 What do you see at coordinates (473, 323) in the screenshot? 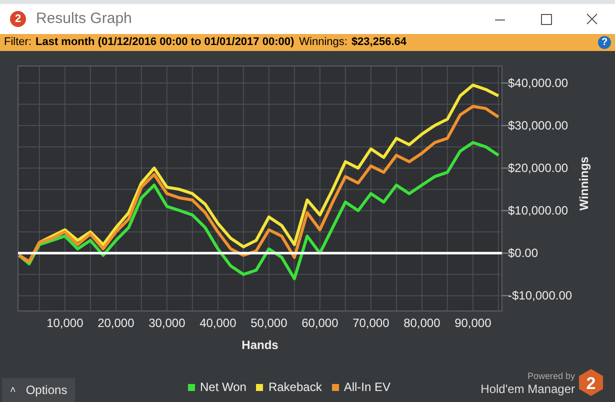
I see `x-tick-label: 90,000` at bounding box center [473, 323].